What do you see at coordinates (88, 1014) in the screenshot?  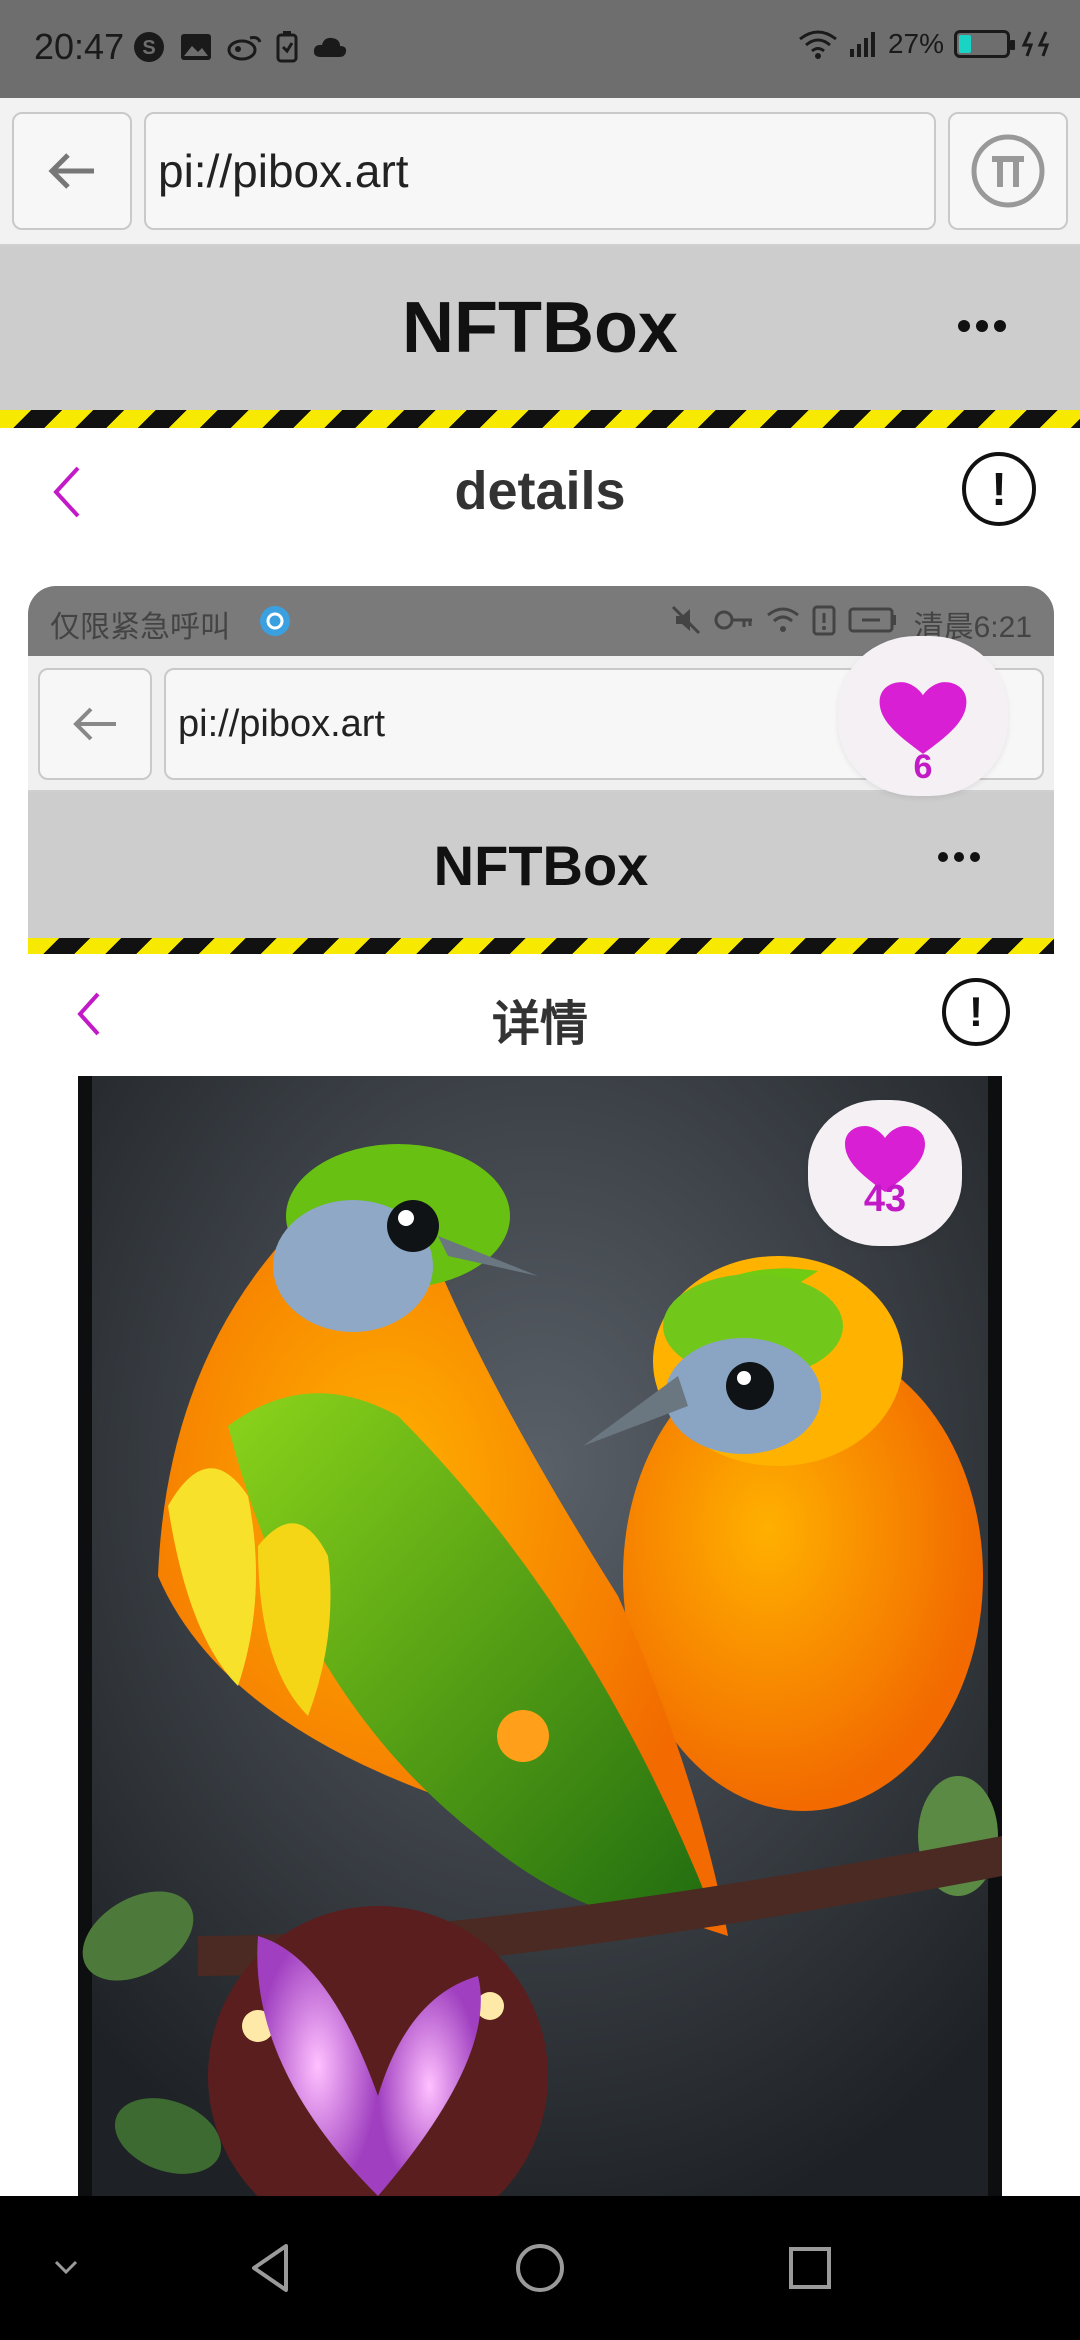 I see `nested-chevron-left-icon` at bounding box center [88, 1014].